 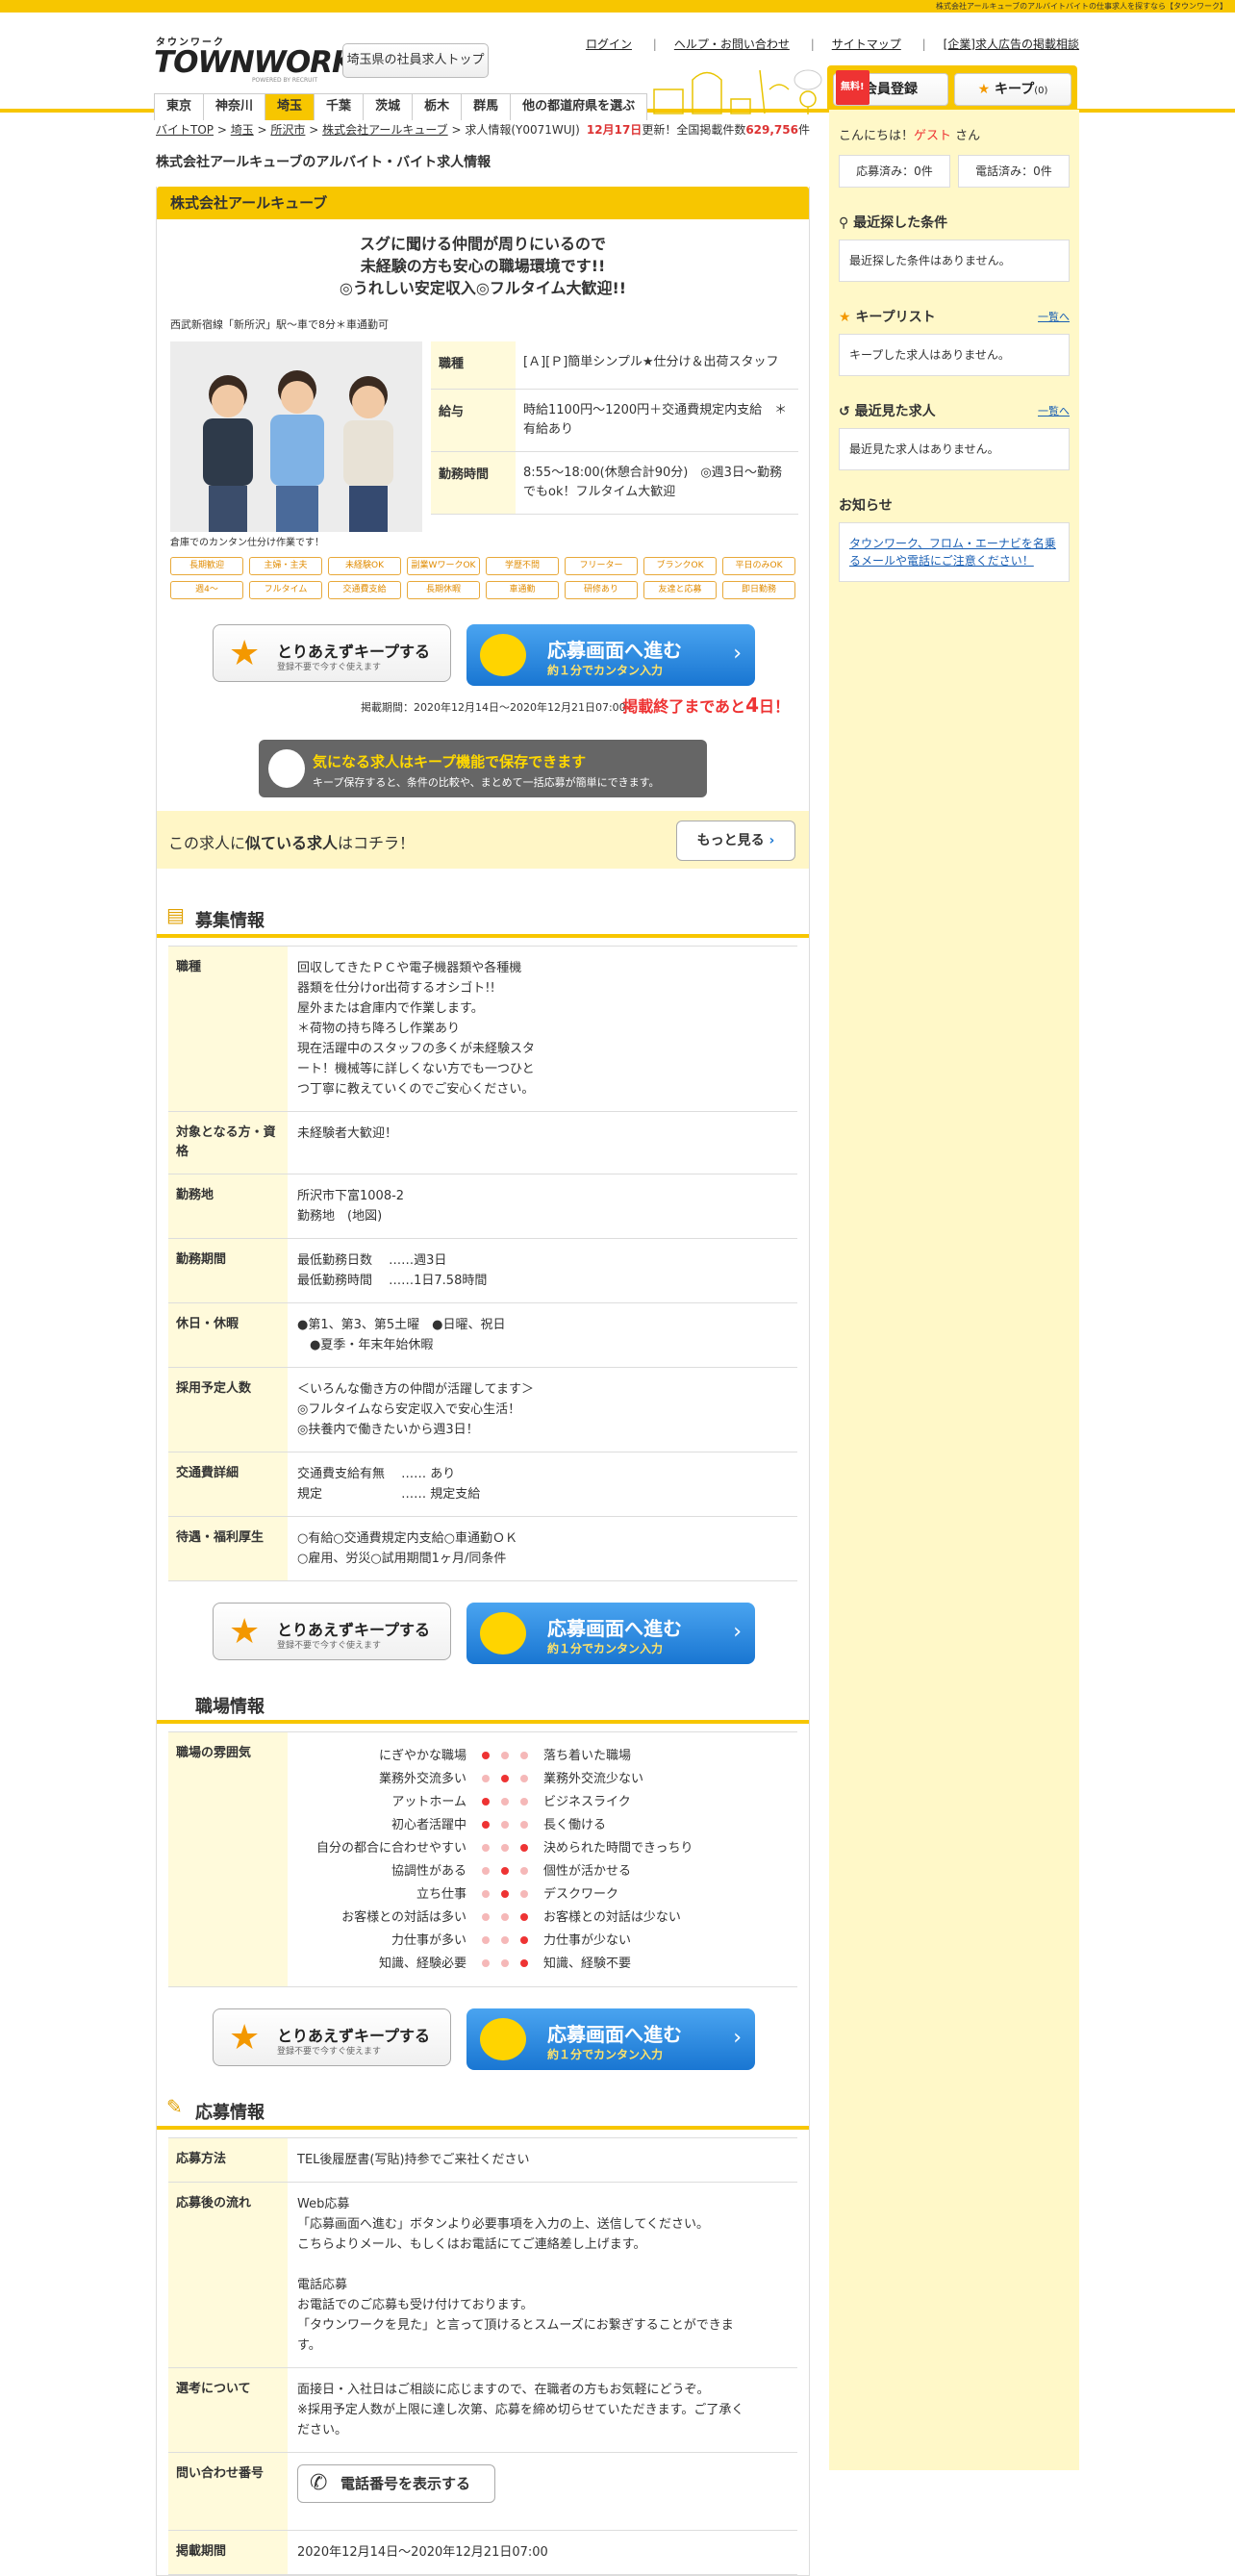 What do you see at coordinates (952, 552) in the screenshot?
I see `notice-link: タウンワーク、フロム・エーナビを名乗るメールや電話にご注意ください！` at bounding box center [952, 552].